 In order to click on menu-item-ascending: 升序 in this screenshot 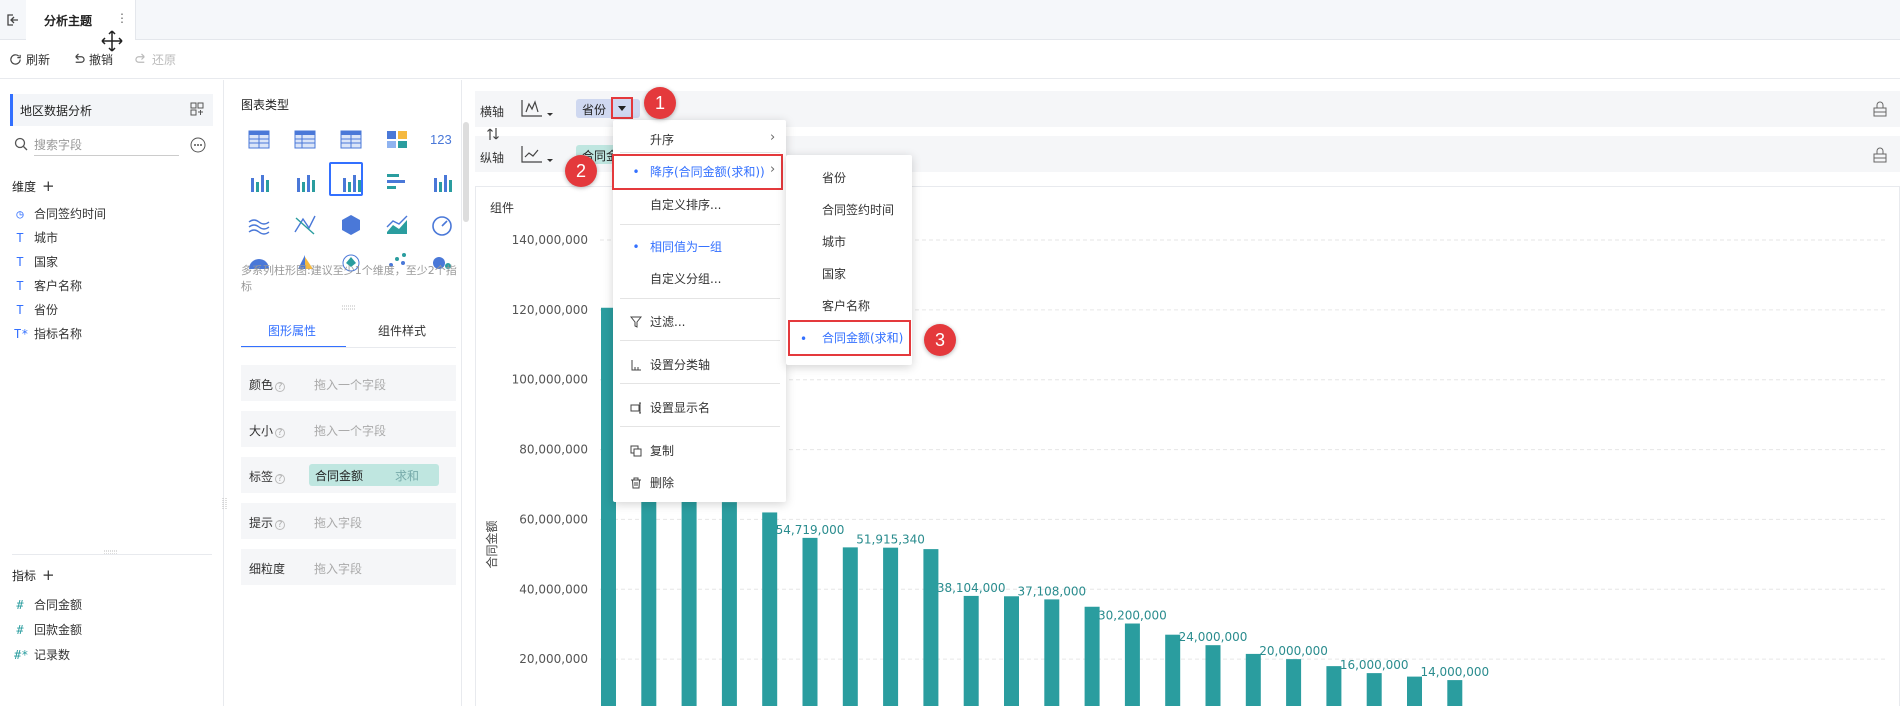, I will do `click(652, 139)`.